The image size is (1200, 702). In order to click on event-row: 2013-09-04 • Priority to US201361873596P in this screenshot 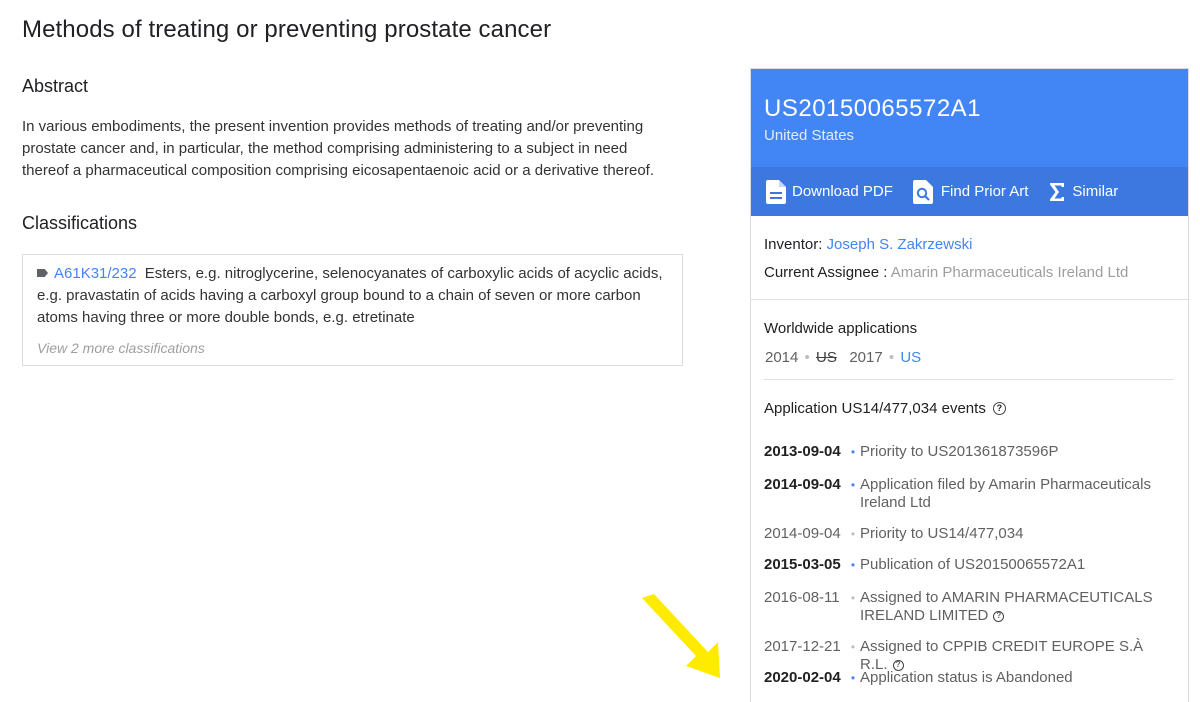, I will do `click(962, 452)`.